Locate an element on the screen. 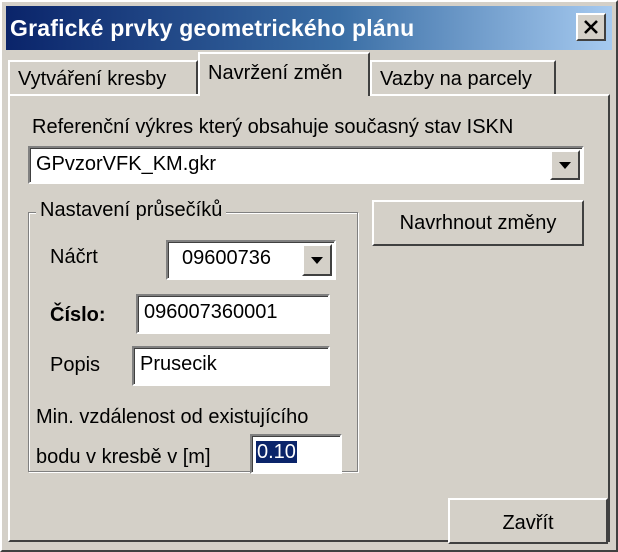 The height and width of the screenshot is (552, 618). tab-label: Vazby na parcely is located at coordinates (456, 79).